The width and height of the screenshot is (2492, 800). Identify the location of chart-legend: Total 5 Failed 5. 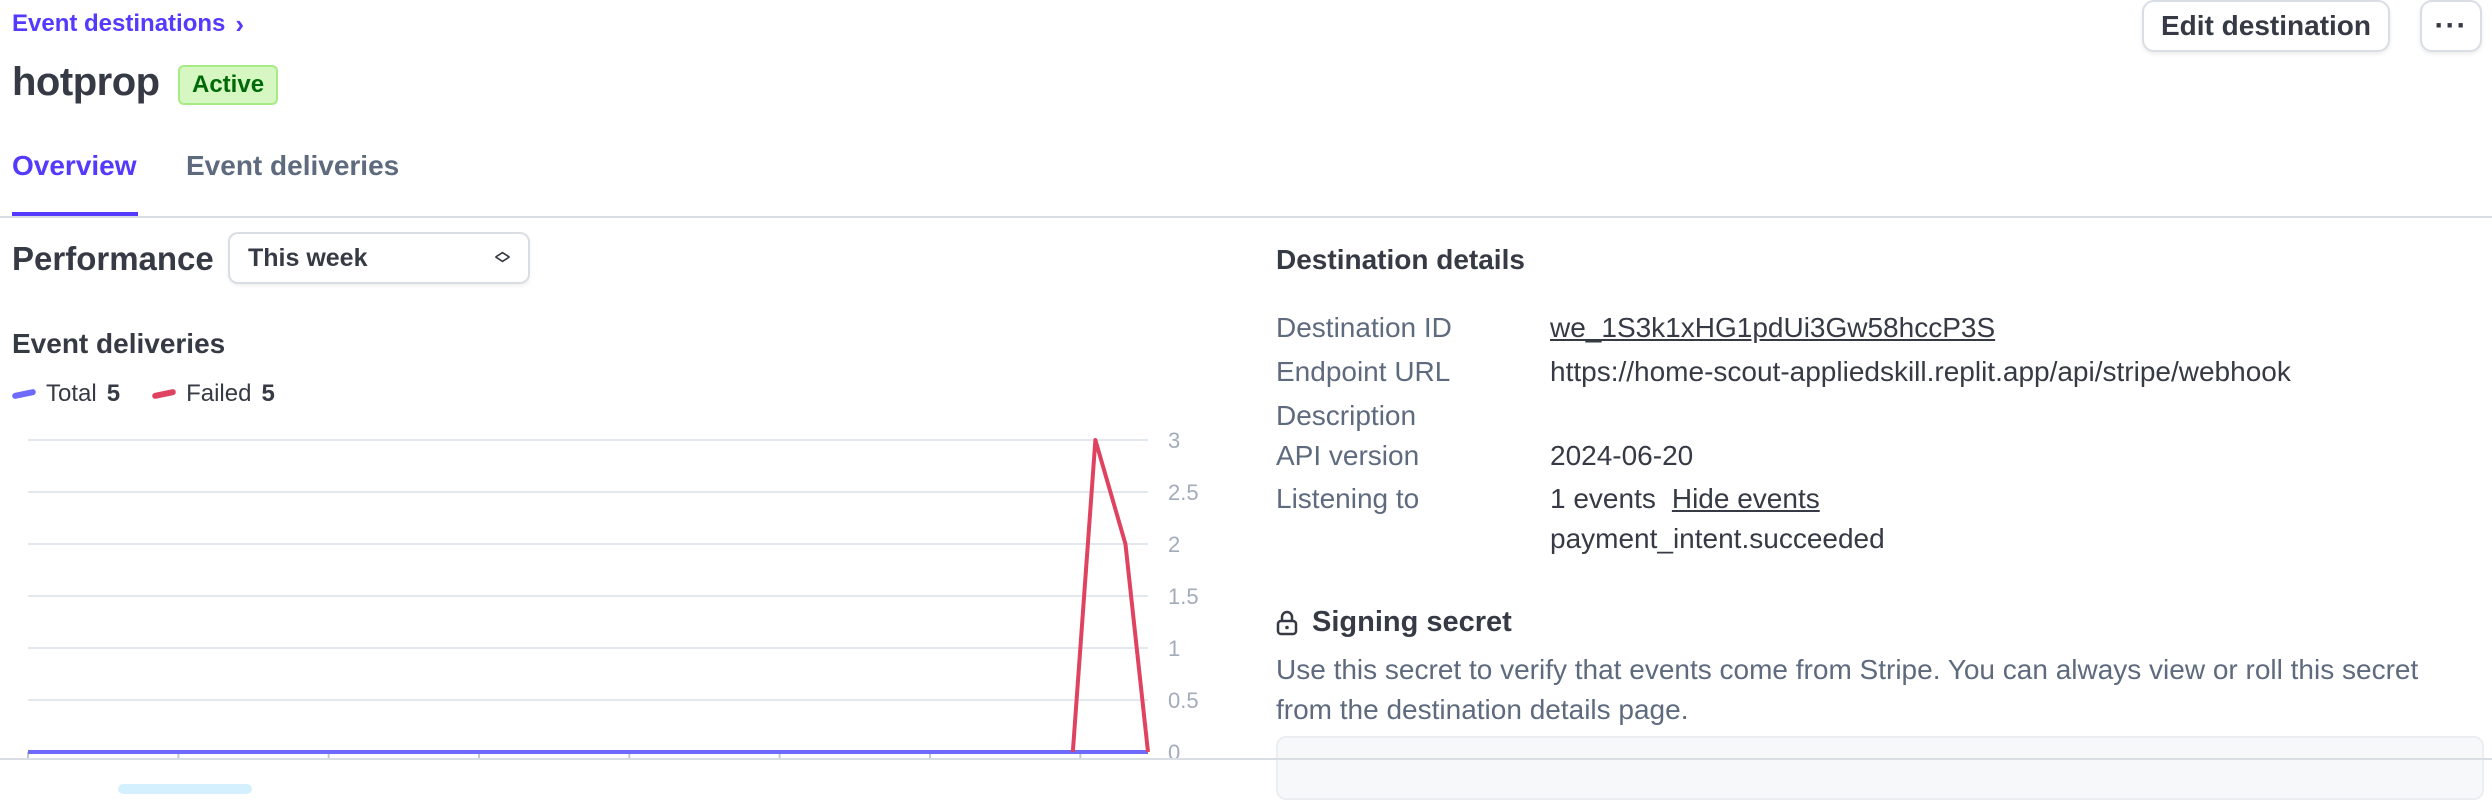
(159, 394).